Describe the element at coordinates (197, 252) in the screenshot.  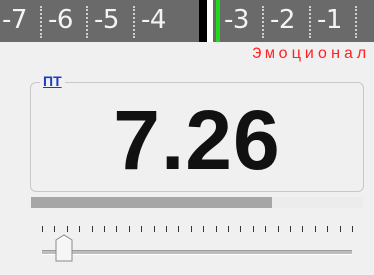
I see `slider-track` at that location.